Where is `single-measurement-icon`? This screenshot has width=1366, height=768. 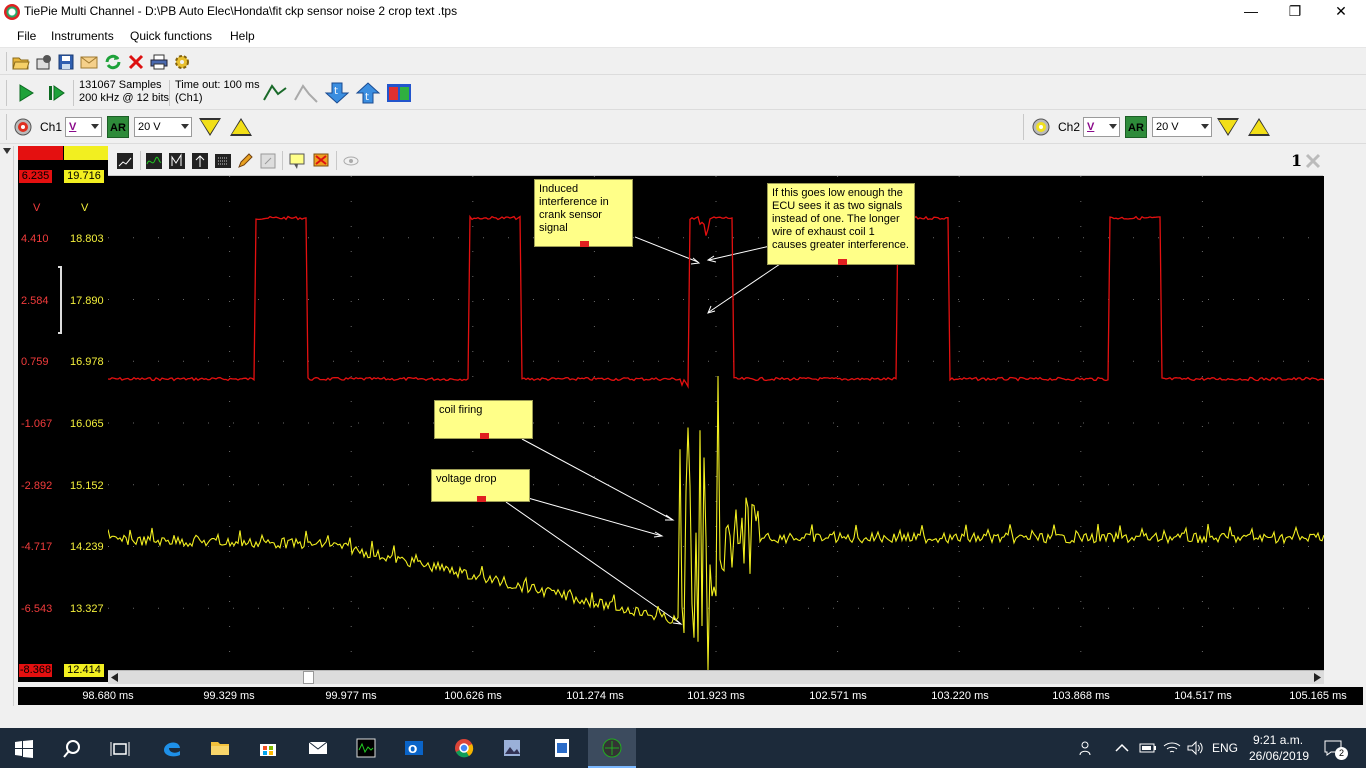
single-measurement-icon is located at coordinates (56, 93).